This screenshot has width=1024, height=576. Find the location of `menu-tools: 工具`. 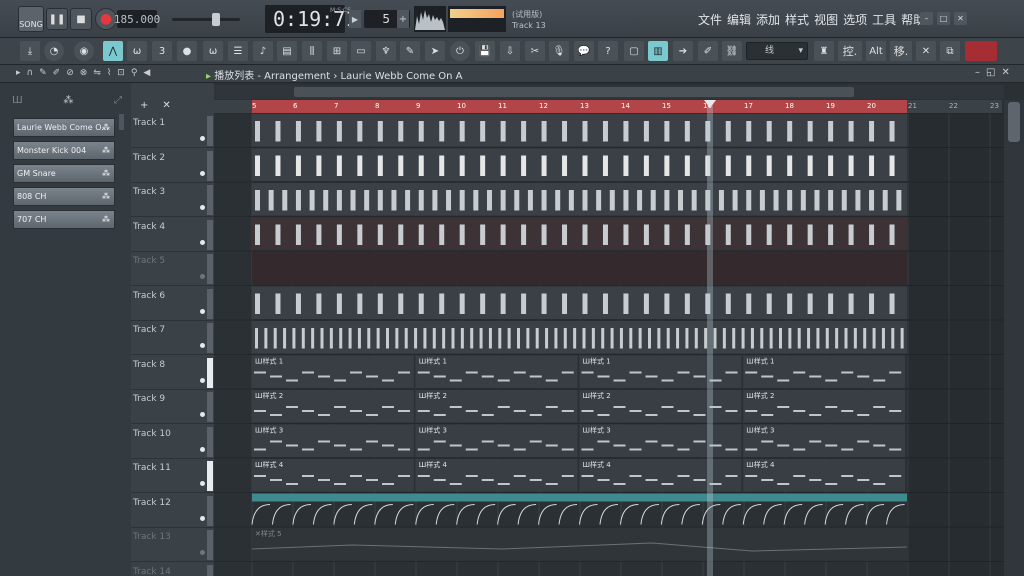

menu-tools: 工具 is located at coordinates (884, 19).